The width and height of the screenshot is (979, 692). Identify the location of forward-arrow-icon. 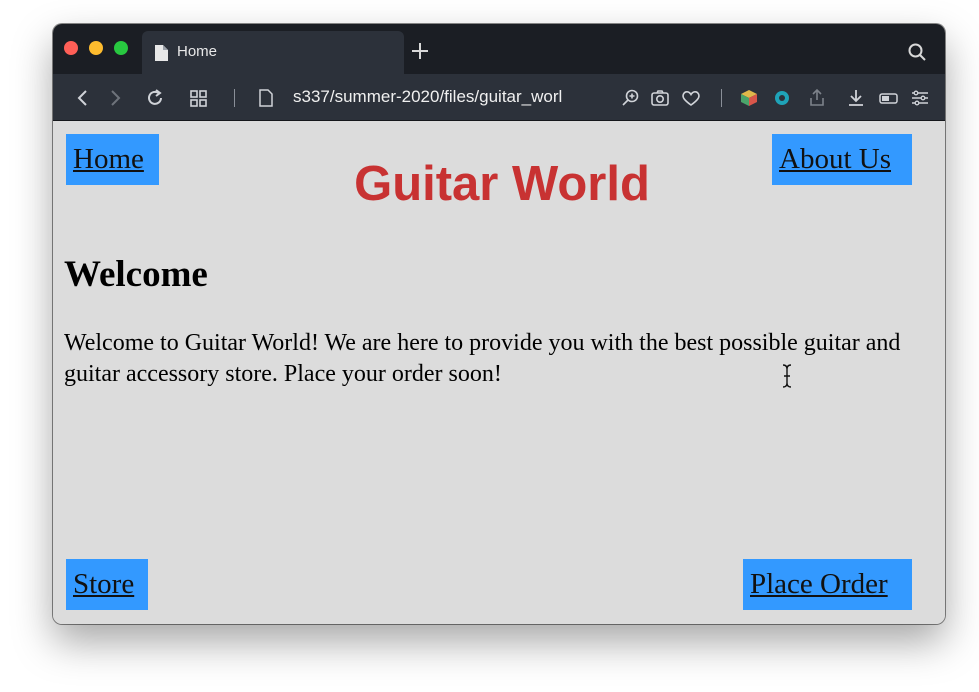
(115, 98).